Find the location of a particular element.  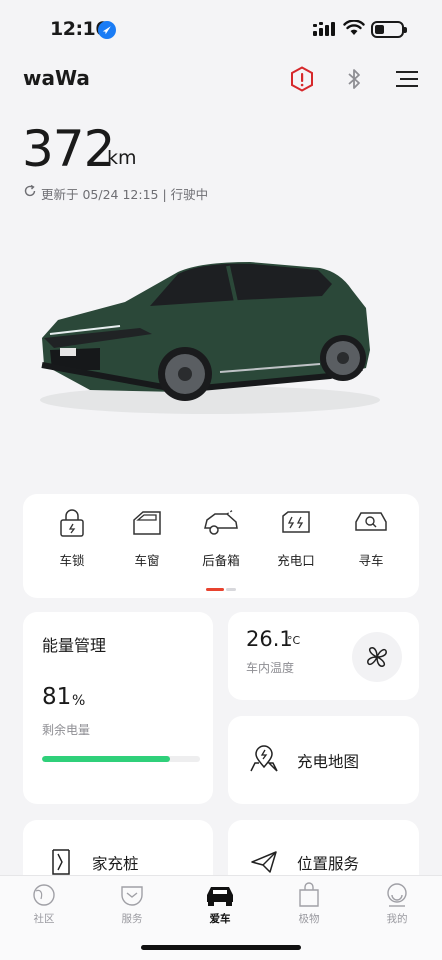

temperature-unit: °C is located at coordinates (294, 640).